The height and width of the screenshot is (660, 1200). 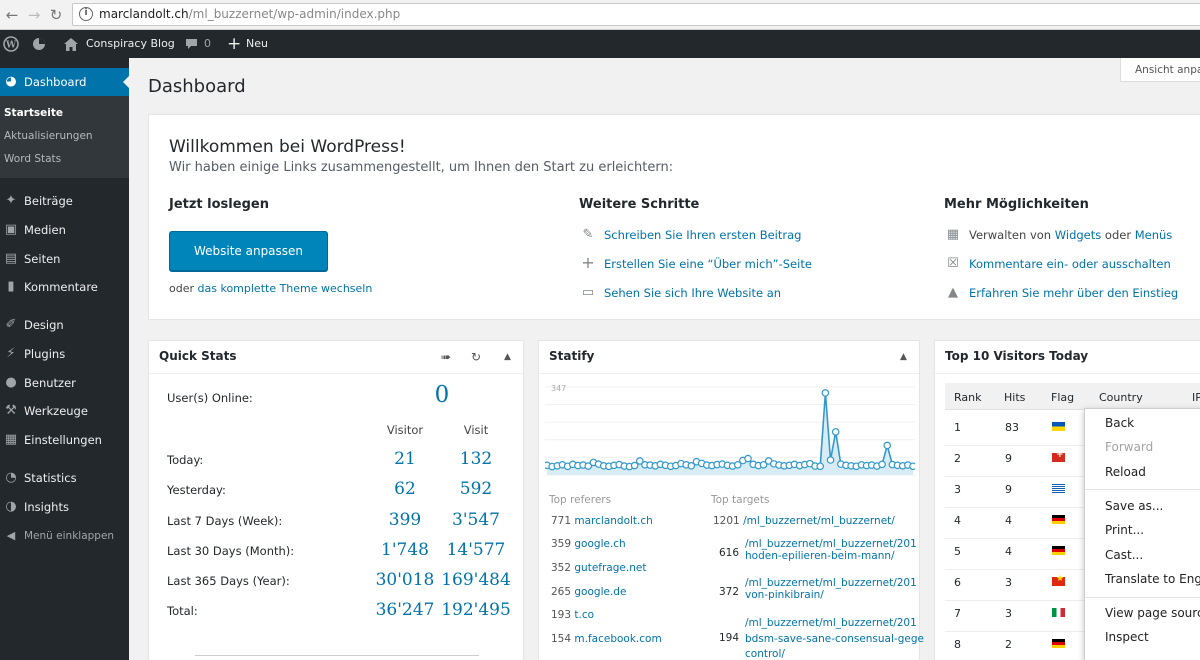 What do you see at coordinates (692, 293) in the screenshot?
I see `step-view-site-link: Sehen Sie sich Ihre Website an` at bounding box center [692, 293].